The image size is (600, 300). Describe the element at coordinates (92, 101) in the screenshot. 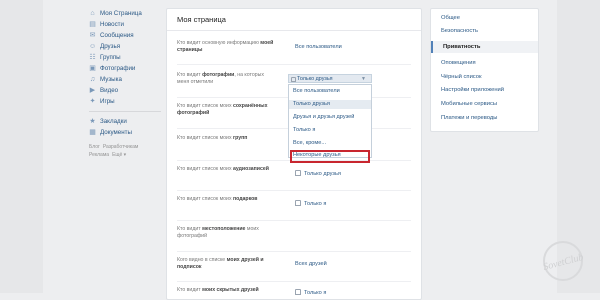

I see `games-icon: ✦` at that location.